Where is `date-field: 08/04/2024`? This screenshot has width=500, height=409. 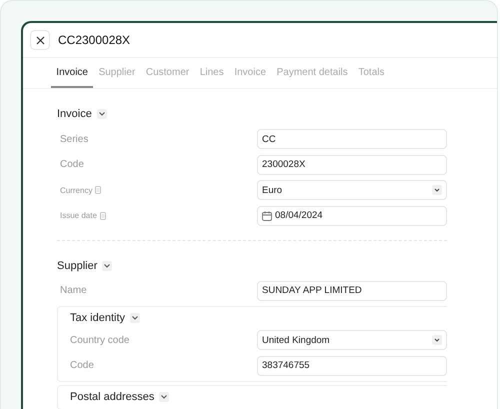 date-field: 08/04/2024 is located at coordinates (352, 216).